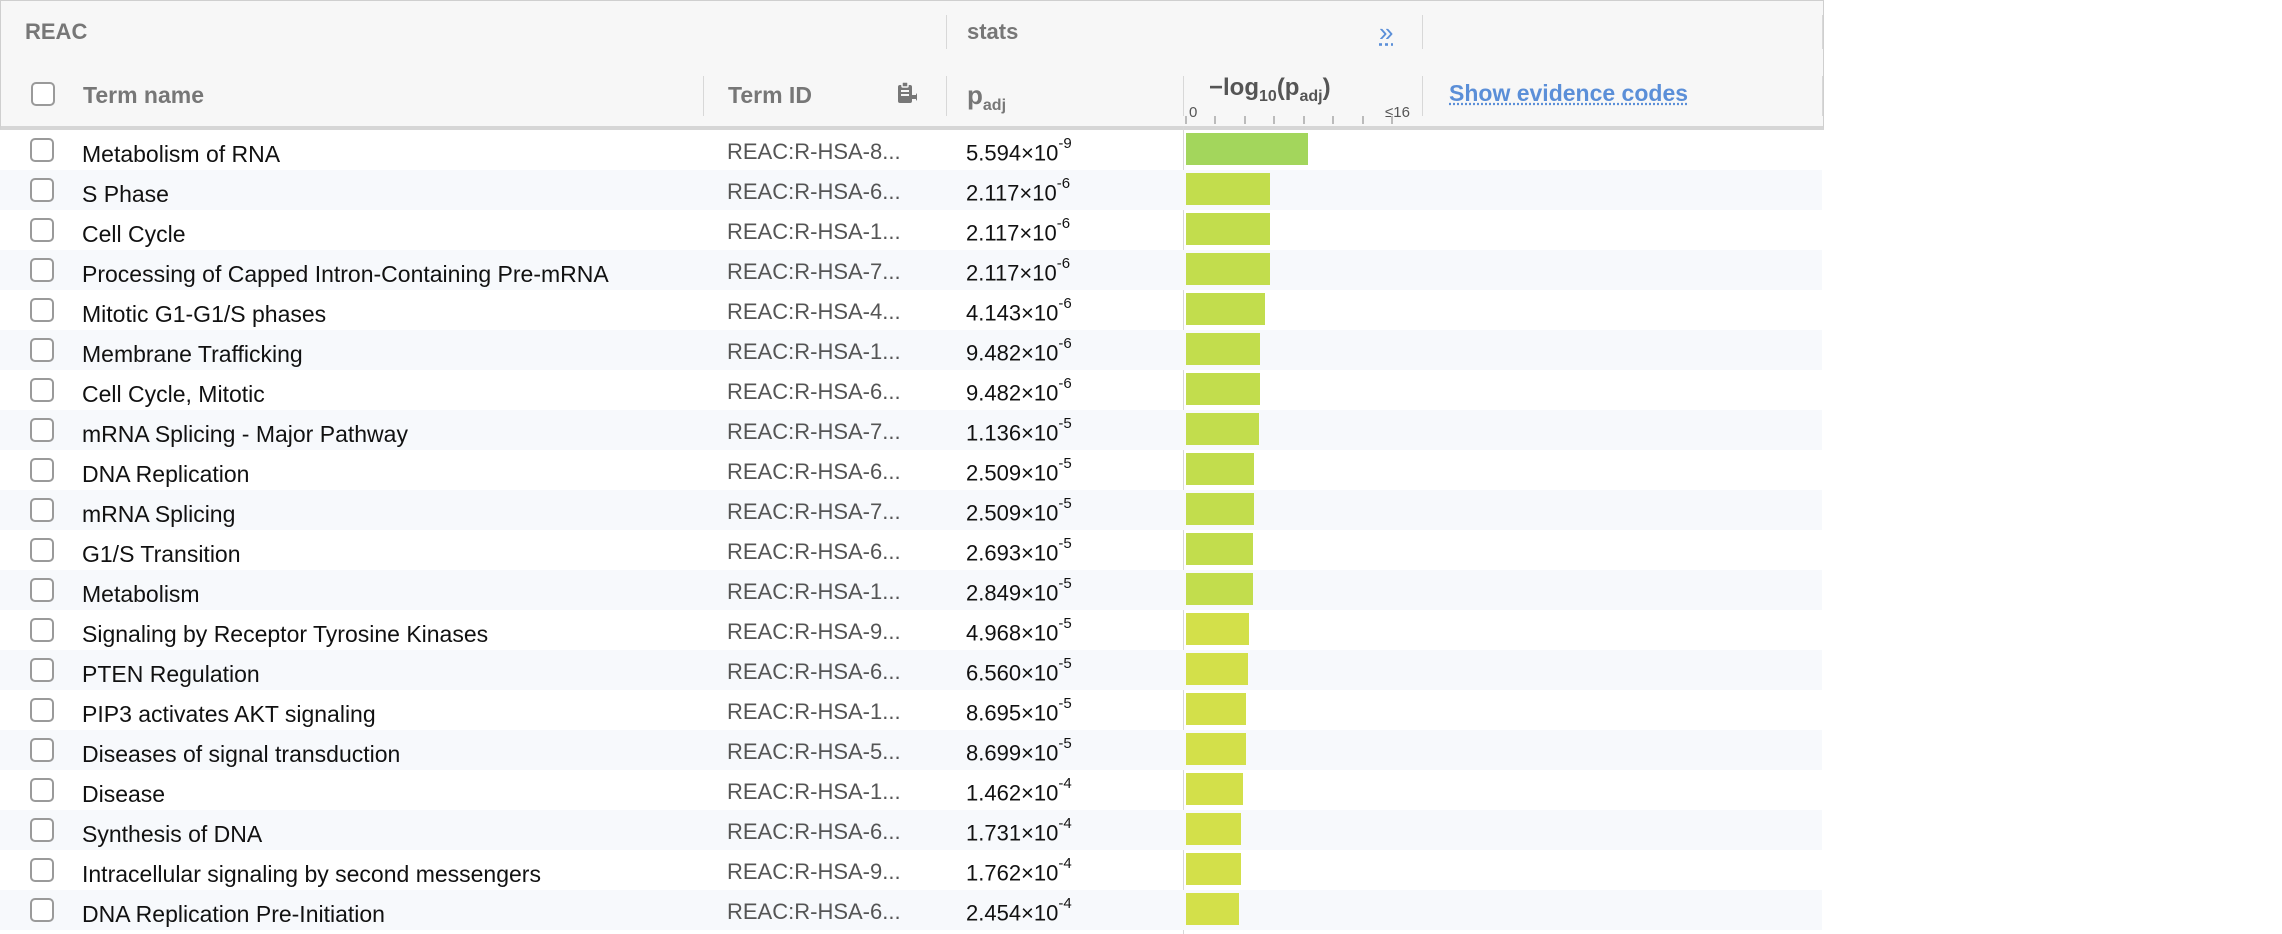 The image size is (2282, 934). Describe the element at coordinates (204, 314) in the screenshot. I see `term-name: Mitotic G1-G1/S phases` at that location.